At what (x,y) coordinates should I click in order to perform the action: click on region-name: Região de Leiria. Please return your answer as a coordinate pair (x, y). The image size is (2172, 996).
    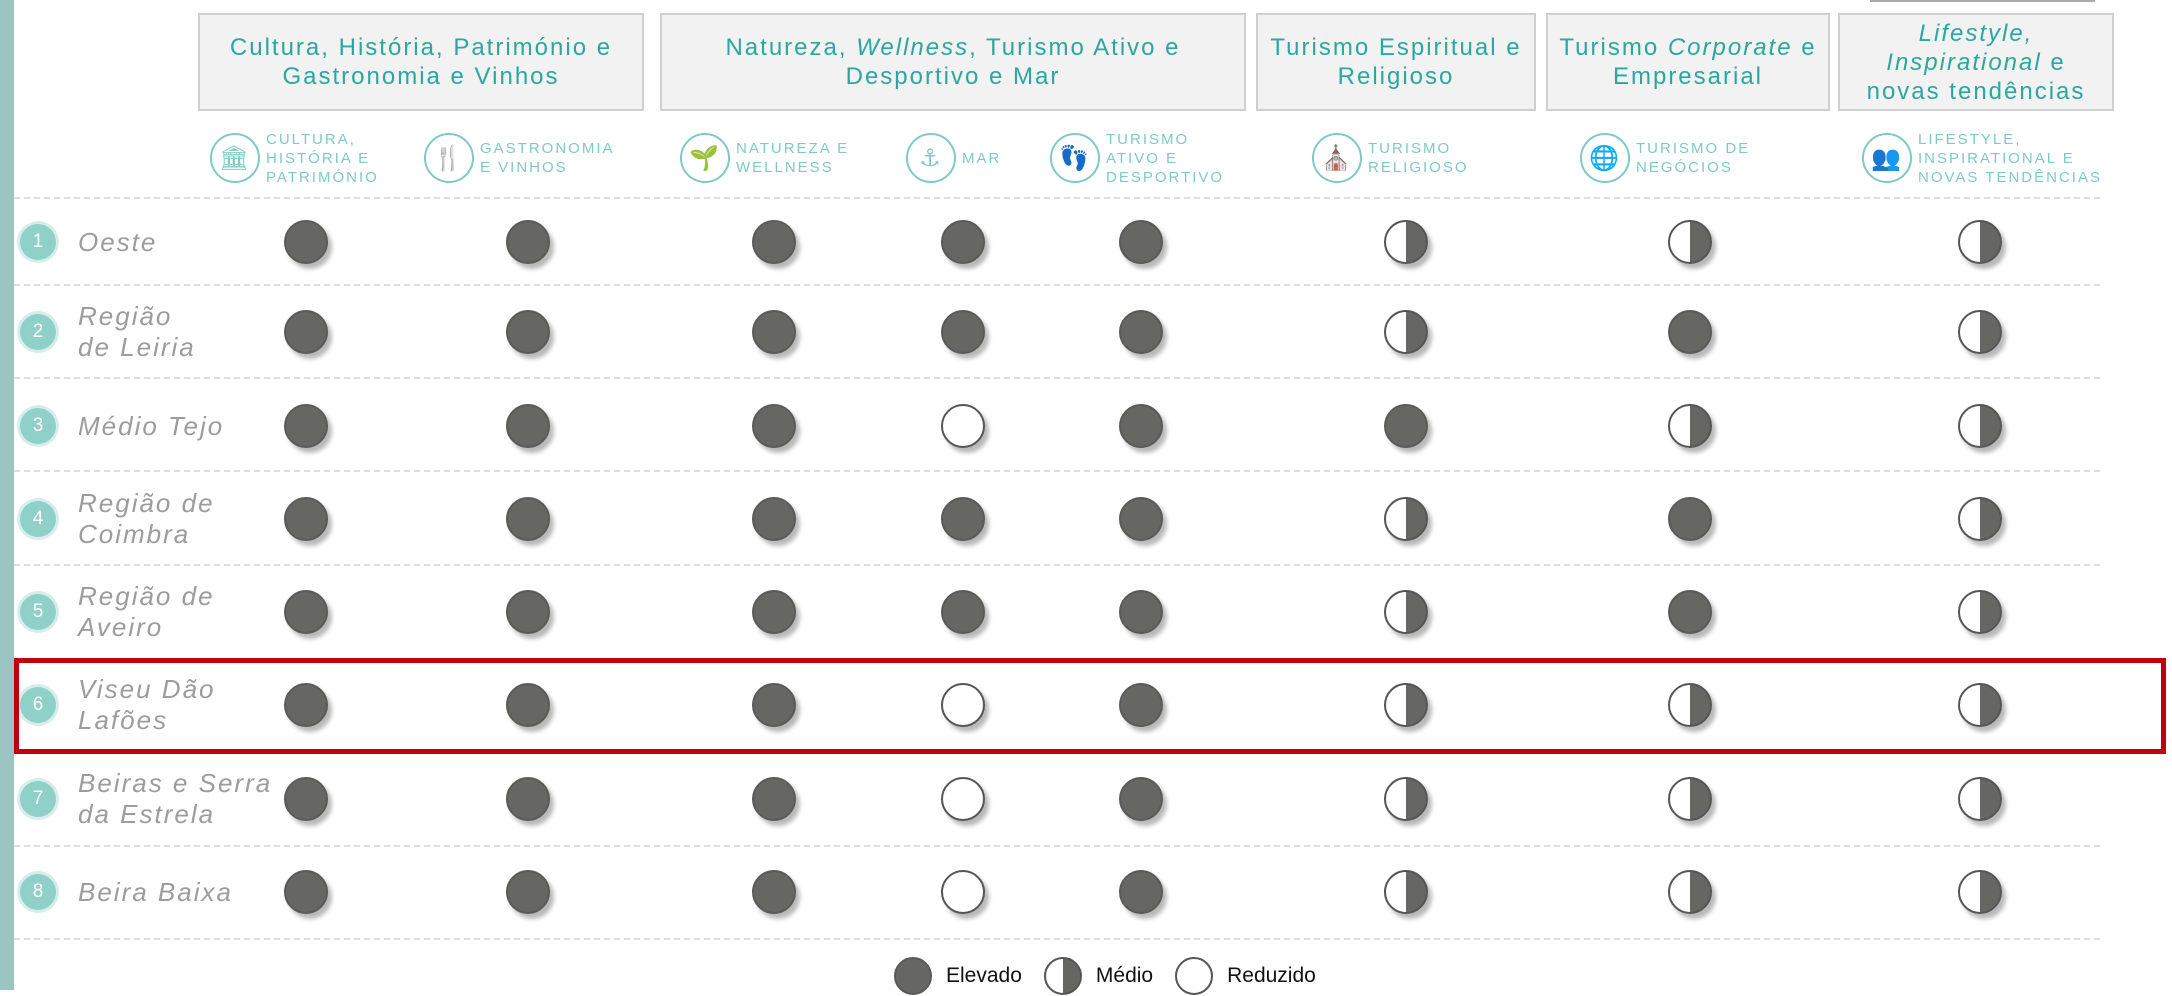
    Looking at the image, I should click on (137, 331).